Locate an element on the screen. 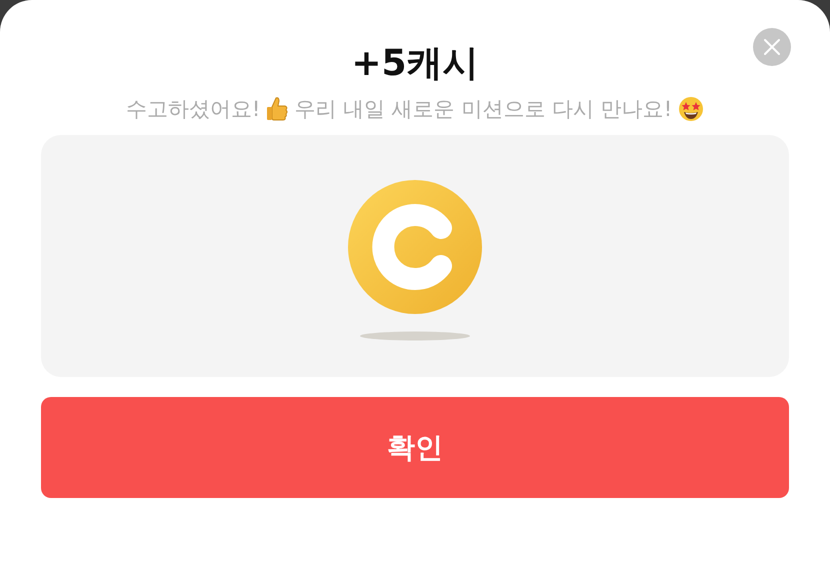 The image size is (830, 569). thumbs-up-icon is located at coordinates (277, 109).